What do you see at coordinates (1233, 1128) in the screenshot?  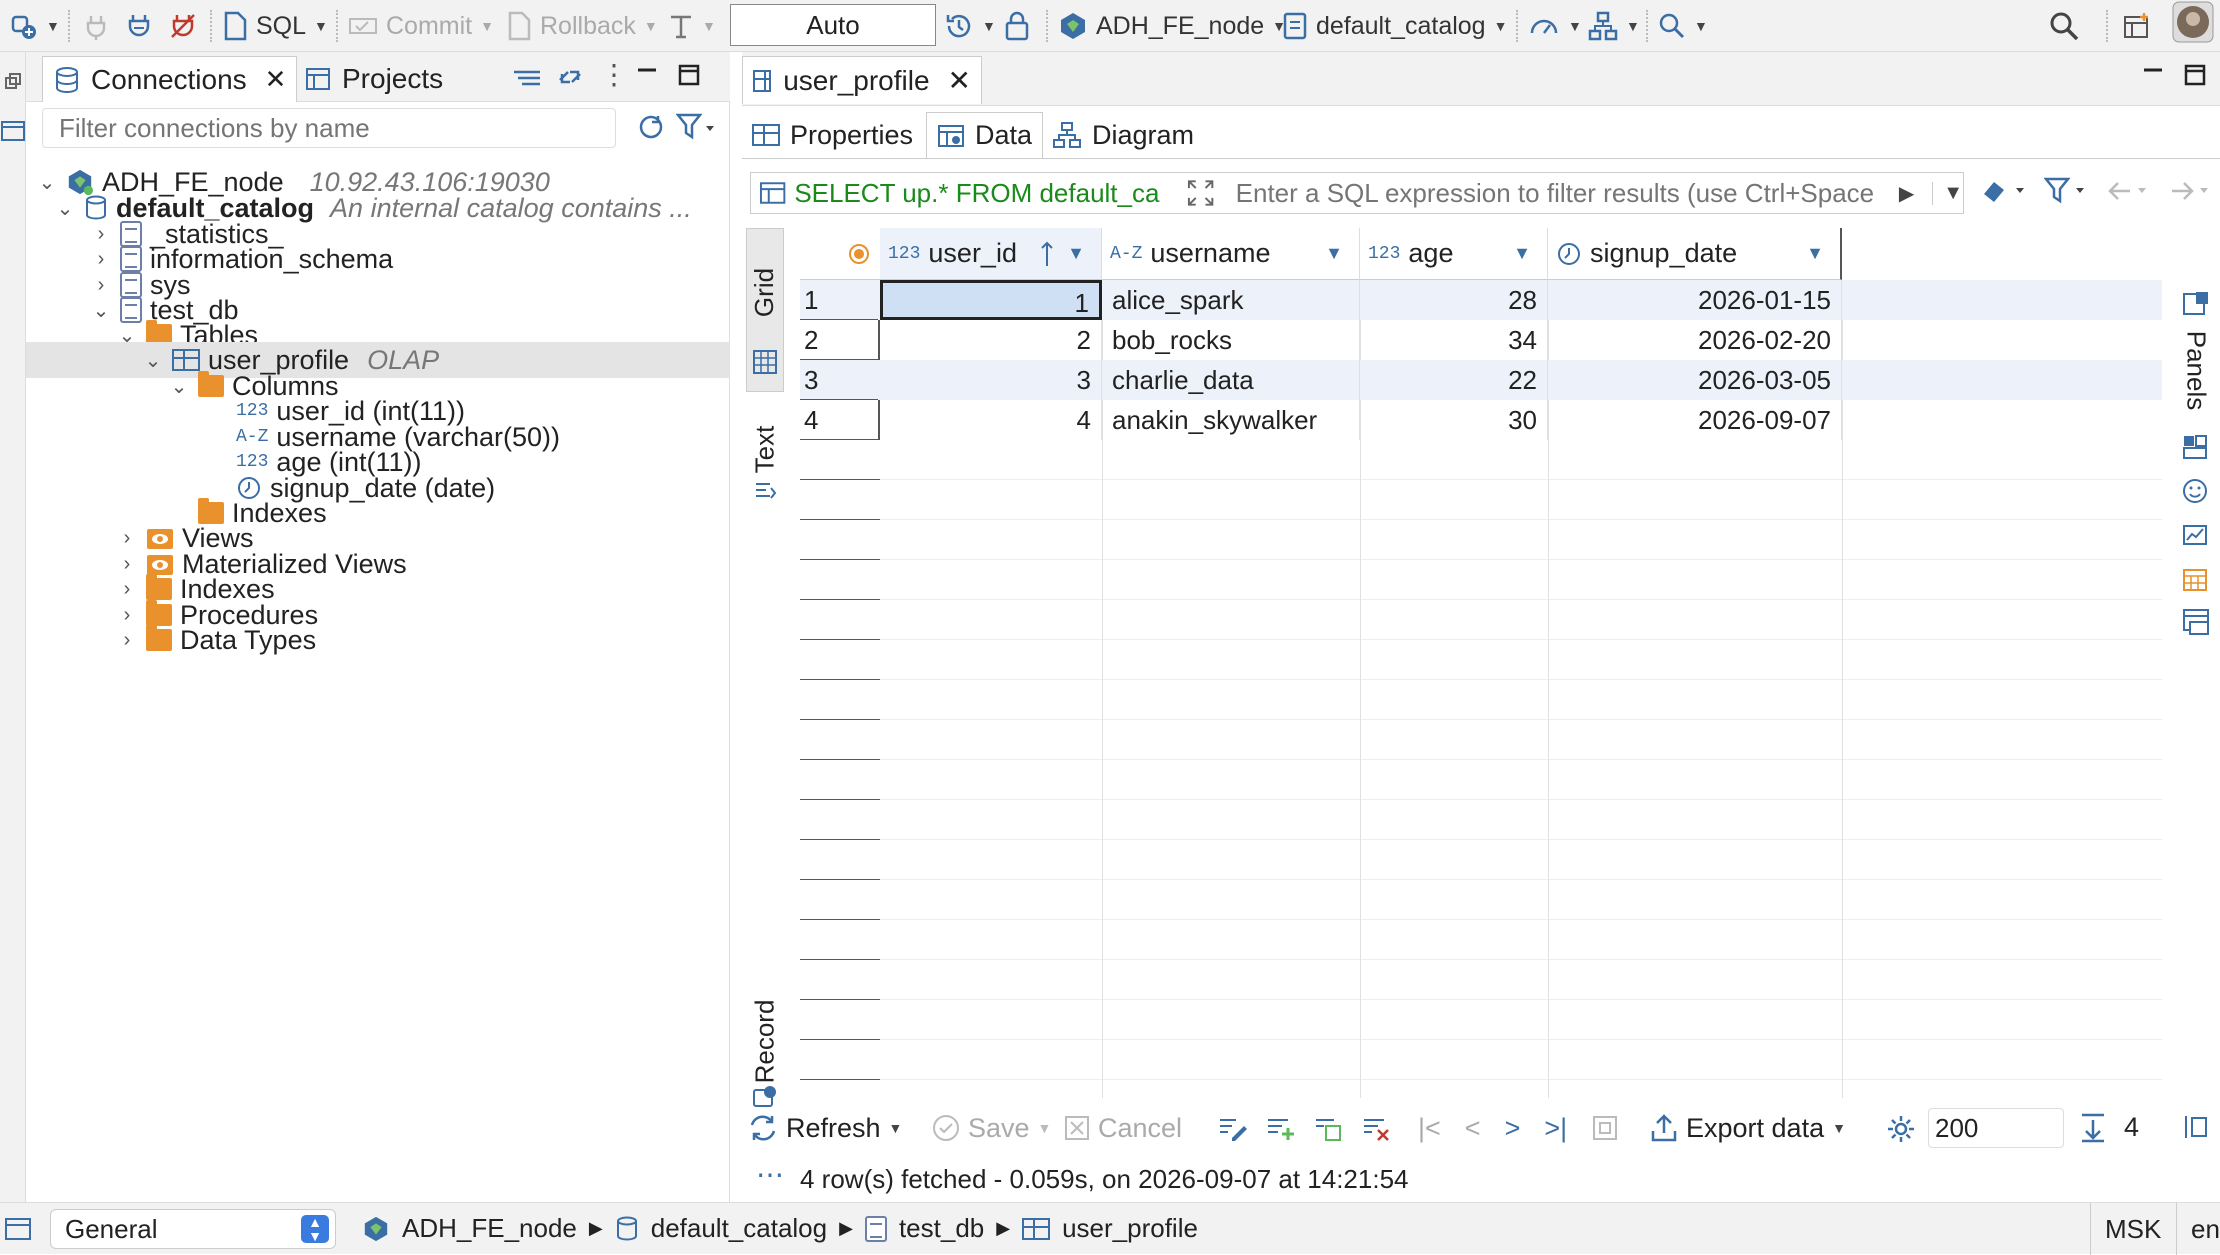 I see `edit-row-icon` at bounding box center [1233, 1128].